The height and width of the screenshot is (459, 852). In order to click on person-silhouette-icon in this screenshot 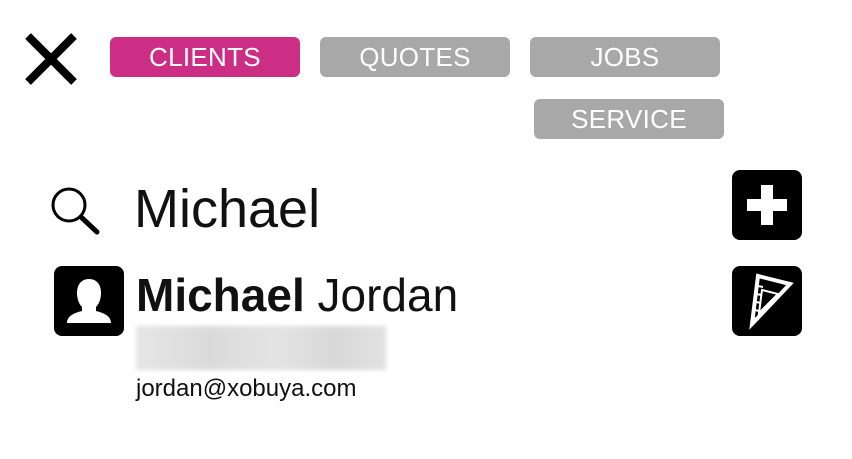, I will do `click(89, 301)`.